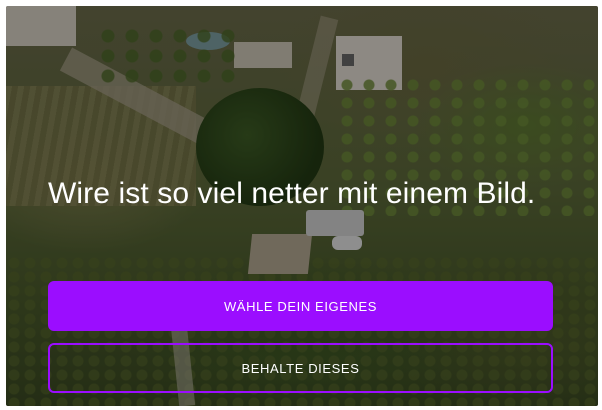 The width and height of the screenshot is (602, 410). I want to click on keep-this-picture-label: BEHALTE DIESES, so click(300, 368).